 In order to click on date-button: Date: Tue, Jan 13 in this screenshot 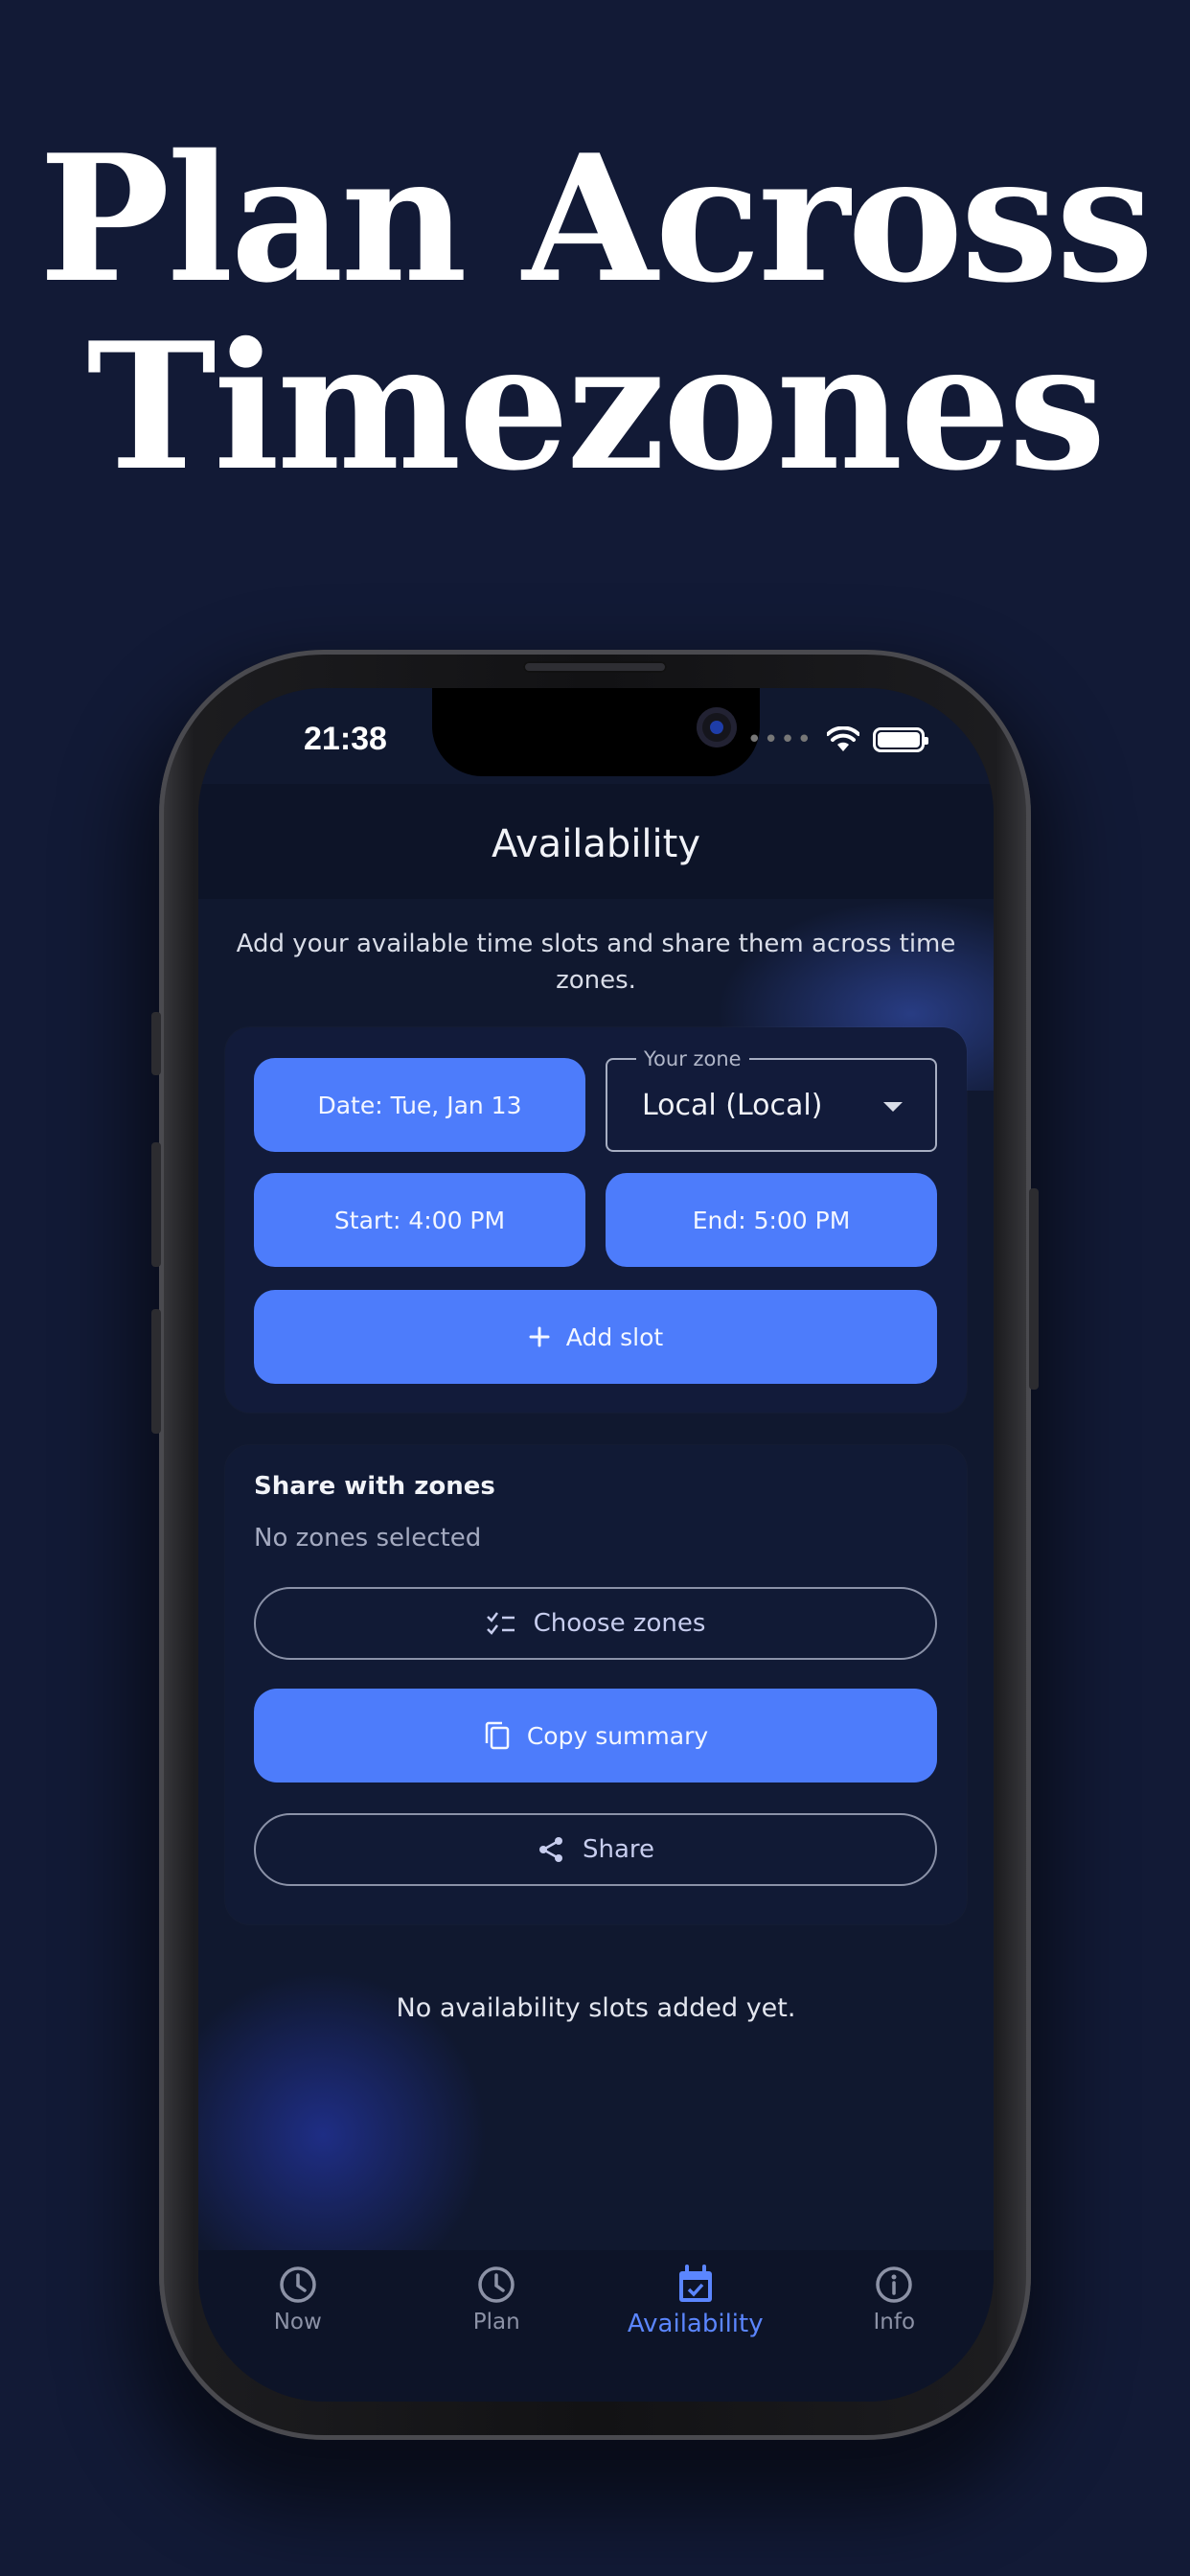, I will do `click(420, 1105)`.